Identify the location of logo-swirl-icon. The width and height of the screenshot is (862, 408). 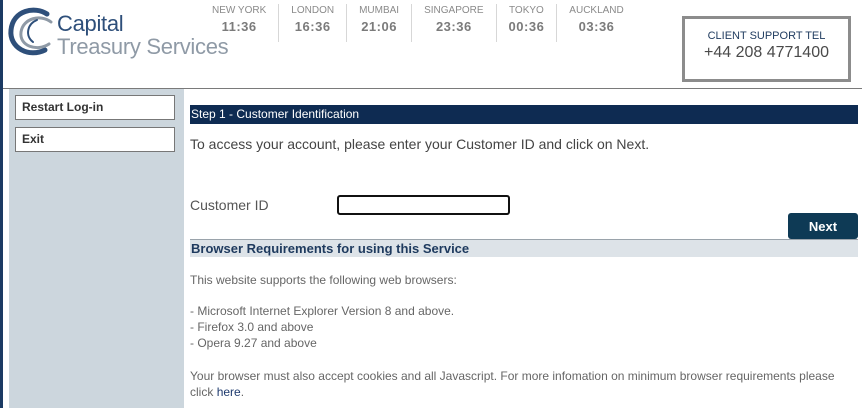
(30, 31).